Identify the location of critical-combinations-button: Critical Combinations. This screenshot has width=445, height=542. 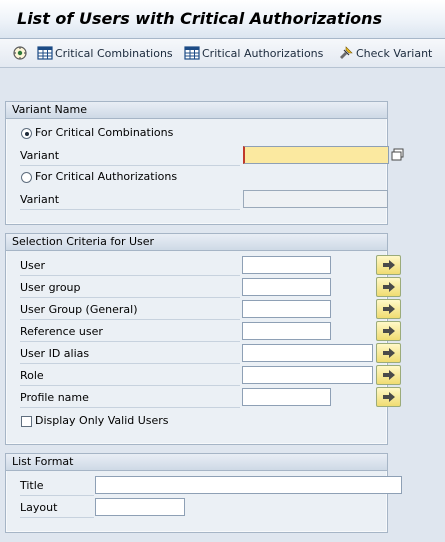
(105, 53).